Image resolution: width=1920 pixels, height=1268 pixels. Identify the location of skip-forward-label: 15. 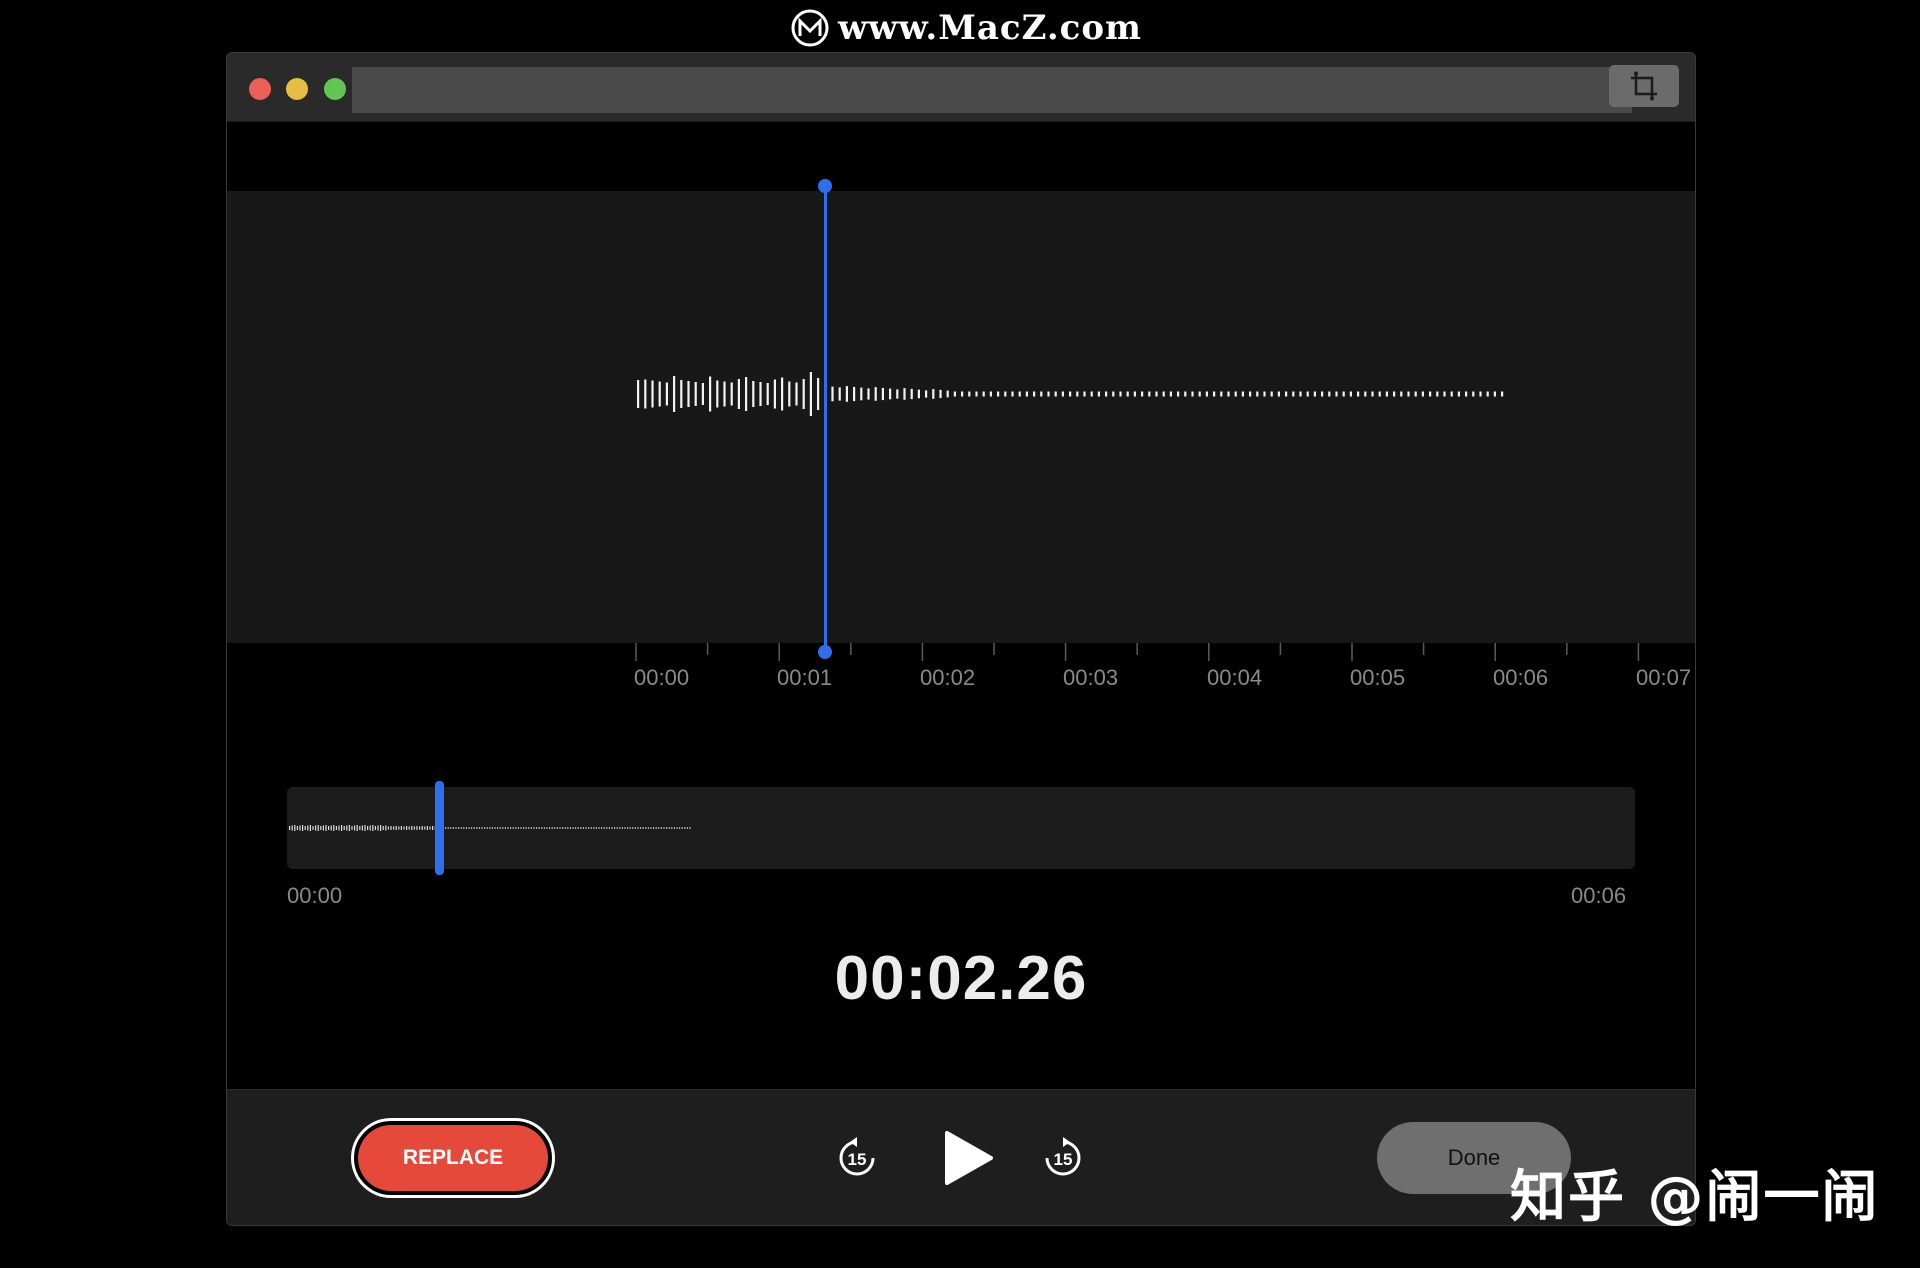
(1063, 1159).